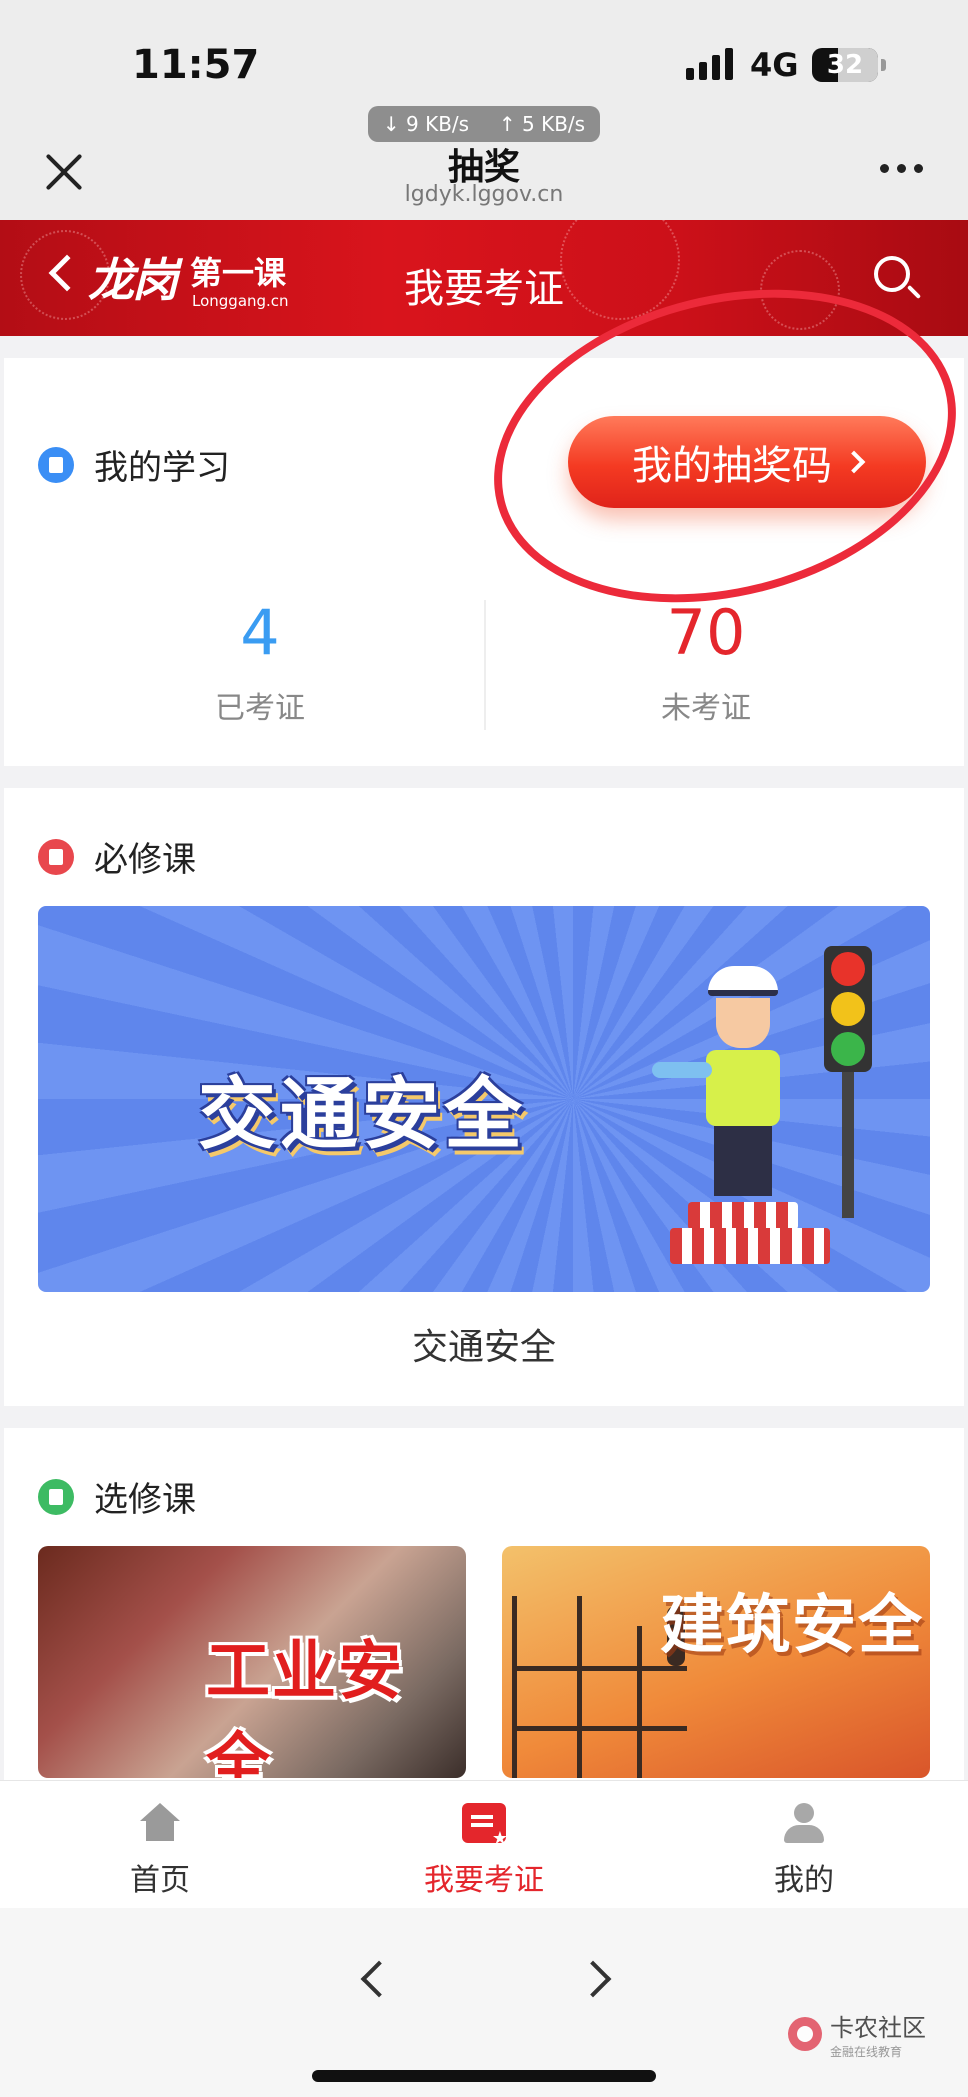 This screenshot has height=2097, width=968. I want to click on construction-safety-course: 建筑安全, so click(716, 1662).